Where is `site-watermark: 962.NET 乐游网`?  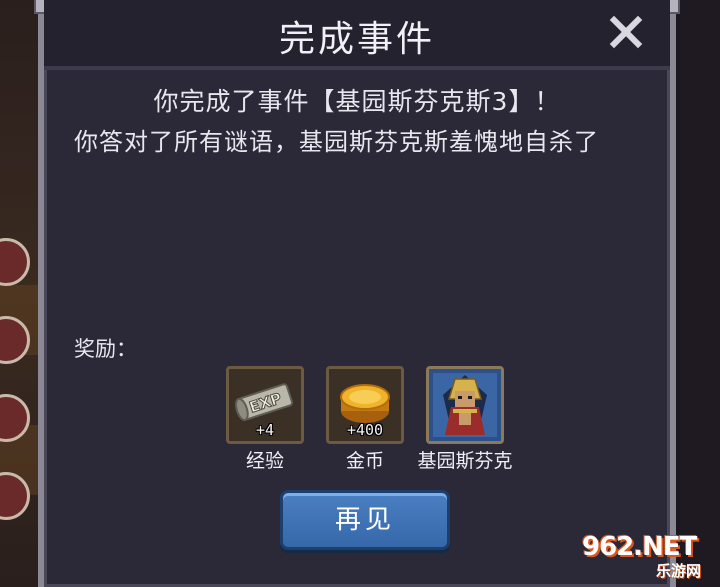 site-watermark: 962.NET 乐游网 is located at coordinates (649, 558).